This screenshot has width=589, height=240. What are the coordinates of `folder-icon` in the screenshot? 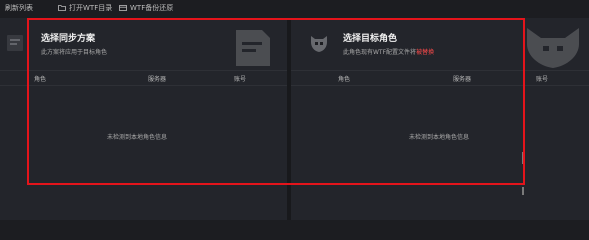 It's located at (62, 8).